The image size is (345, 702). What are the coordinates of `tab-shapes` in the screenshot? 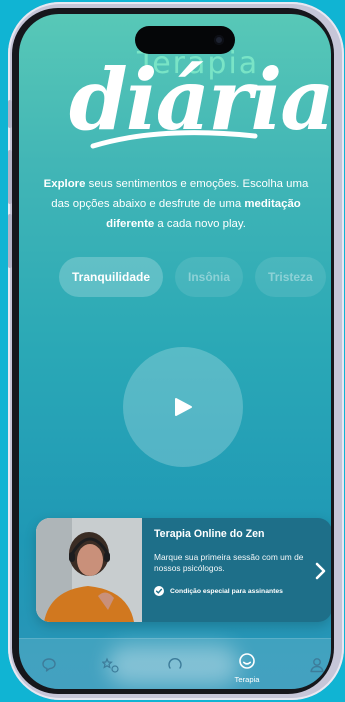 It's located at (111, 665).